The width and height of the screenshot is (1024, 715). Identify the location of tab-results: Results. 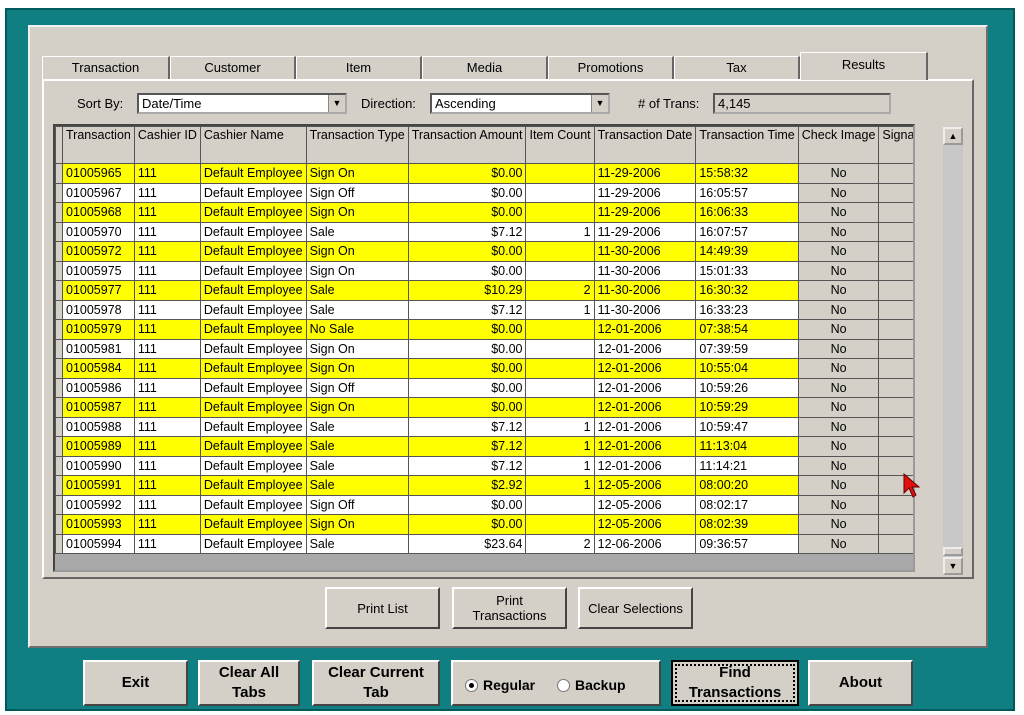
(864, 66).